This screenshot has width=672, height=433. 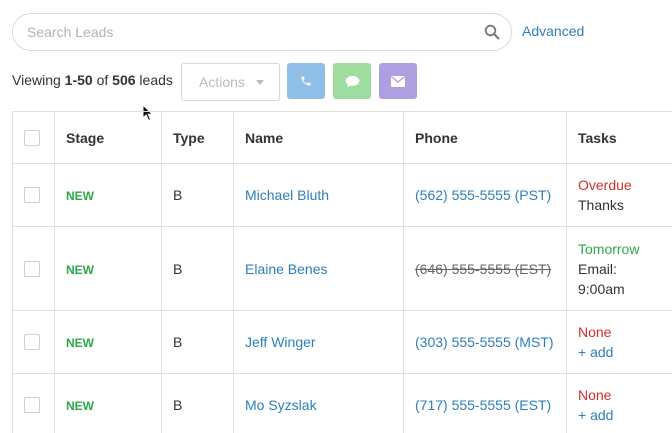 What do you see at coordinates (108, 137) in the screenshot?
I see `column-header-stage: Stage` at bounding box center [108, 137].